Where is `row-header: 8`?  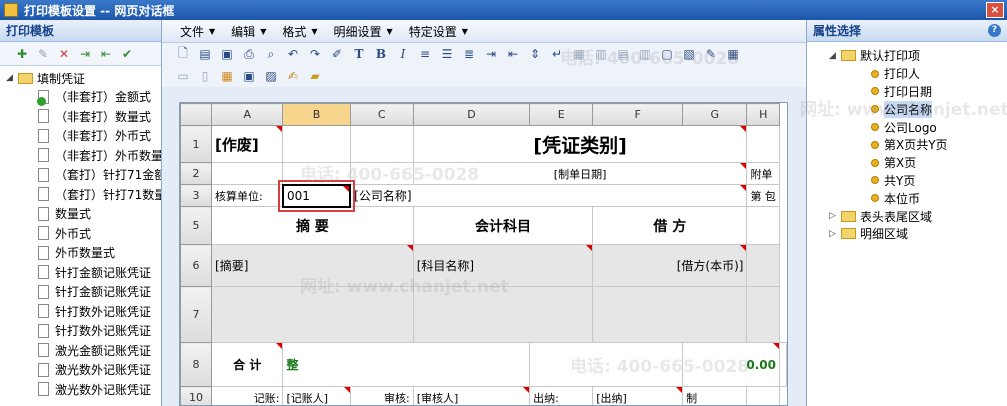 row-header: 8 is located at coordinates (196, 364).